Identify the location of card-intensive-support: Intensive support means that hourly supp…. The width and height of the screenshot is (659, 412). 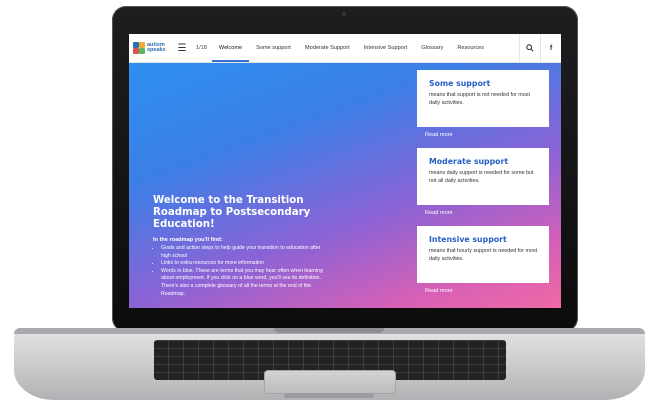
(483, 260).